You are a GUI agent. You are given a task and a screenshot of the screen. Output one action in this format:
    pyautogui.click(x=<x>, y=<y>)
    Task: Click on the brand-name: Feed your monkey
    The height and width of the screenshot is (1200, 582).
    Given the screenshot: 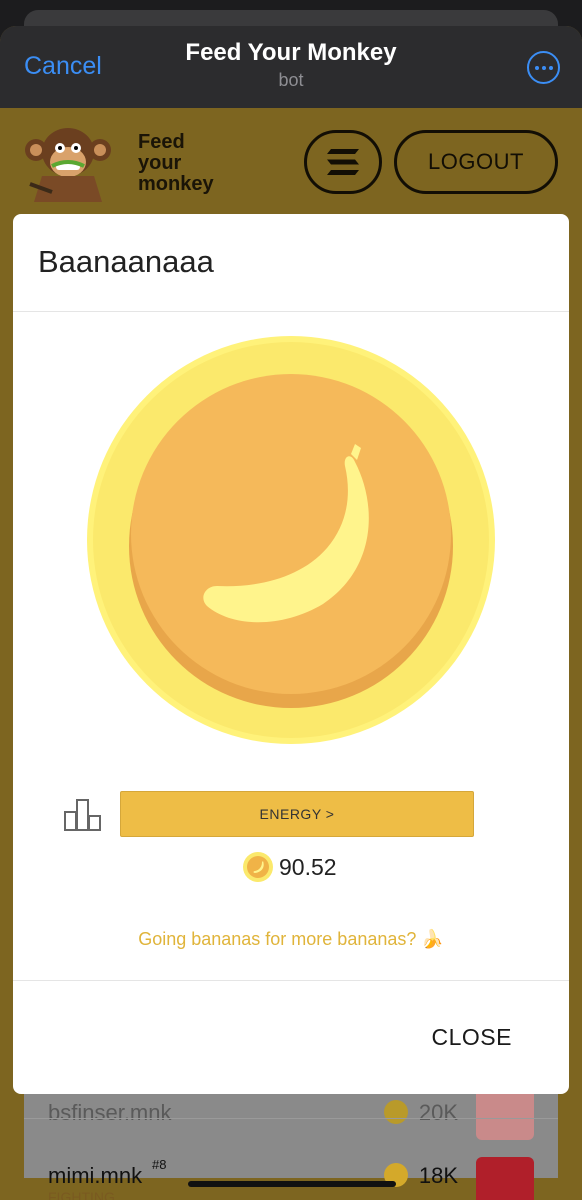 What is the action you would take?
    pyautogui.click(x=176, y=163)
    